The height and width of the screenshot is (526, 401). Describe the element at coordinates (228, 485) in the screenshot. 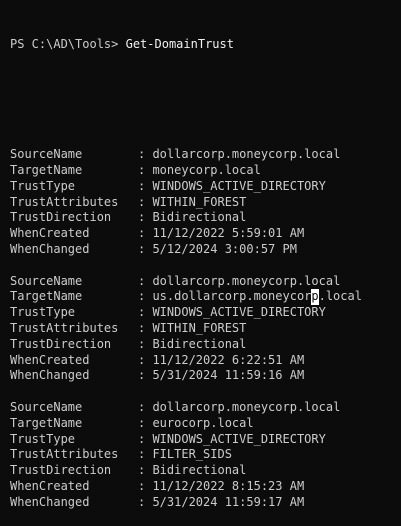

I see `field-value: 11/12/2022 8:15:23 AM` at that location.